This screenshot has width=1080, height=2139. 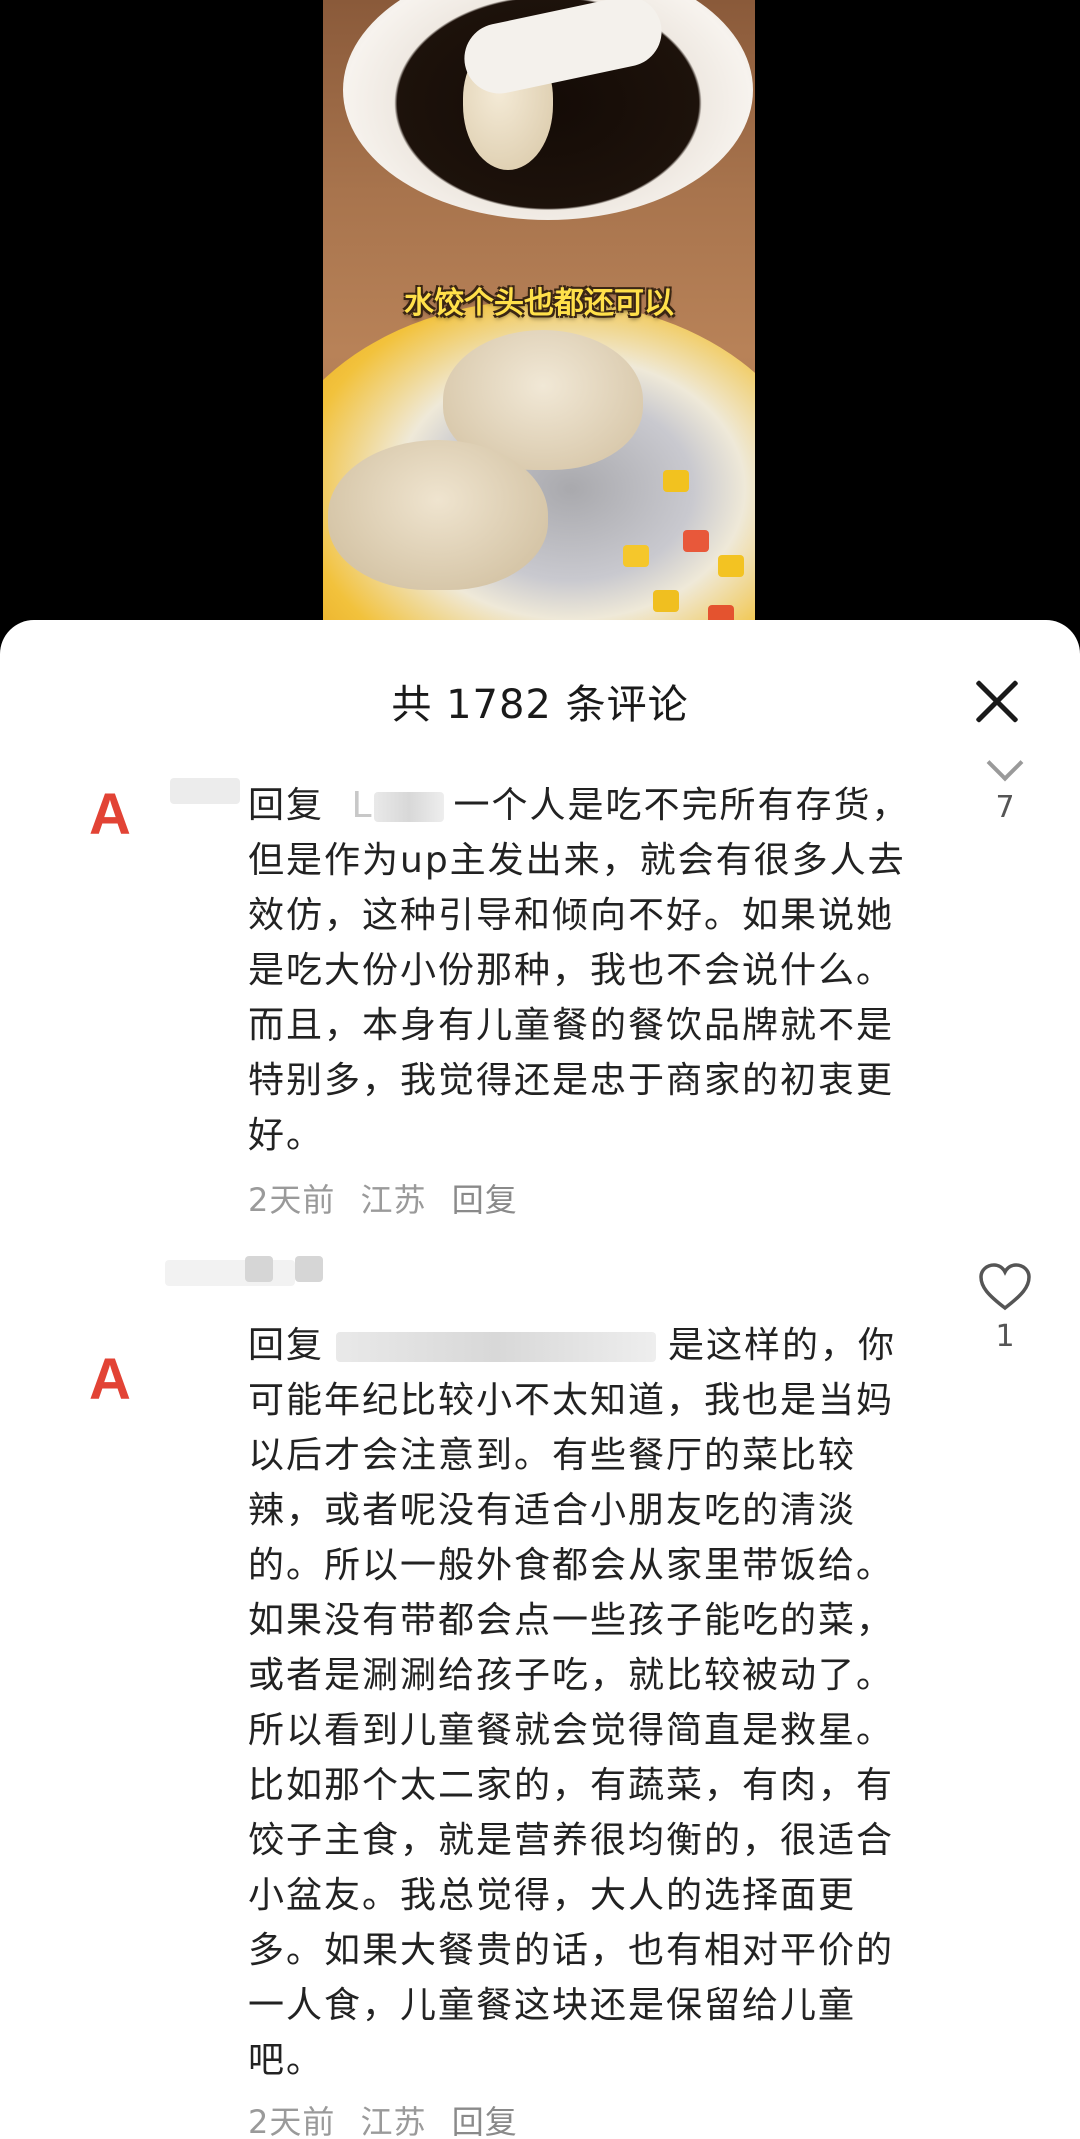 I want to click on chevron-down-icon, so click(x=1005, y=763).